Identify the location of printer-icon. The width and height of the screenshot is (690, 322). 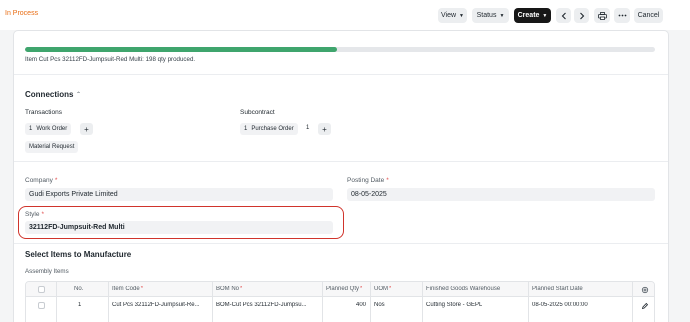
(602, 15).